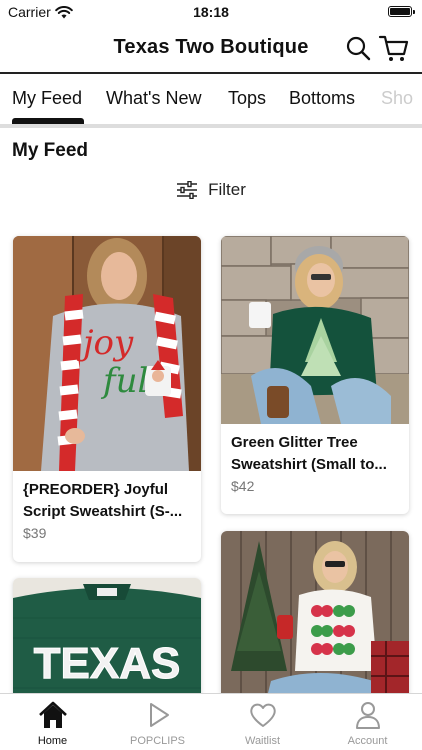  Describe the element at coordinates (367, 741) in the screenshot. I see `tabbar-account-label: Account` at that location.